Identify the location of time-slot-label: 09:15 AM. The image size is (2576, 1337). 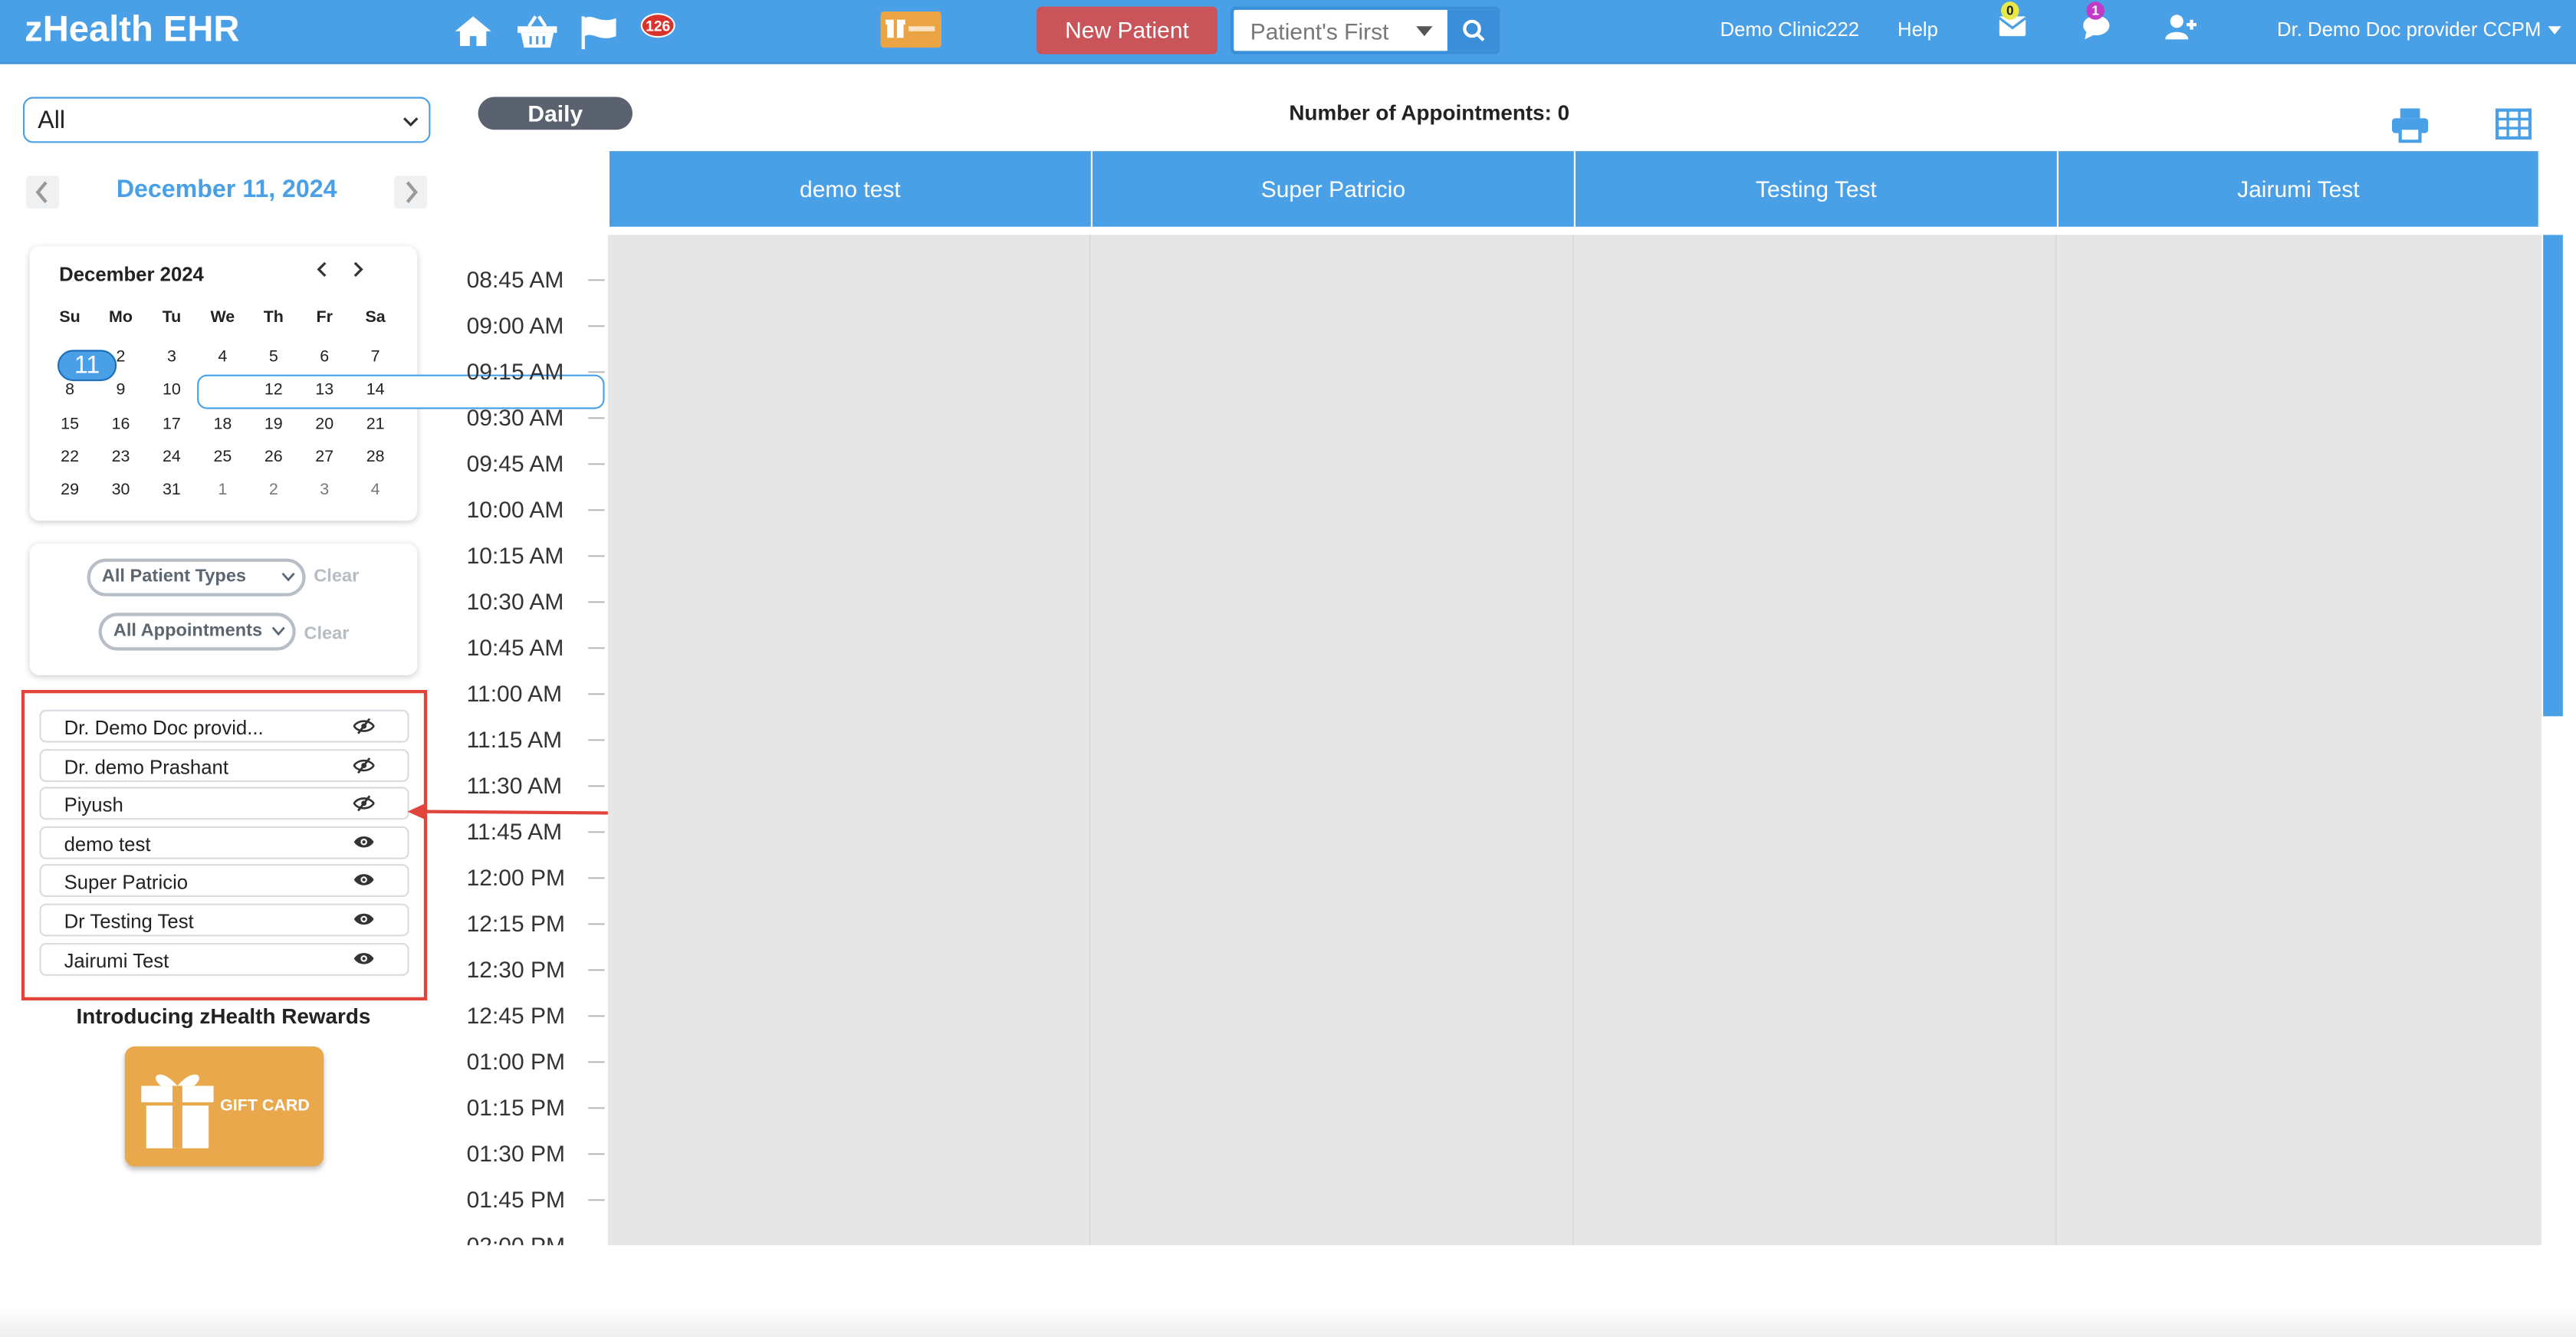
(515, 372).